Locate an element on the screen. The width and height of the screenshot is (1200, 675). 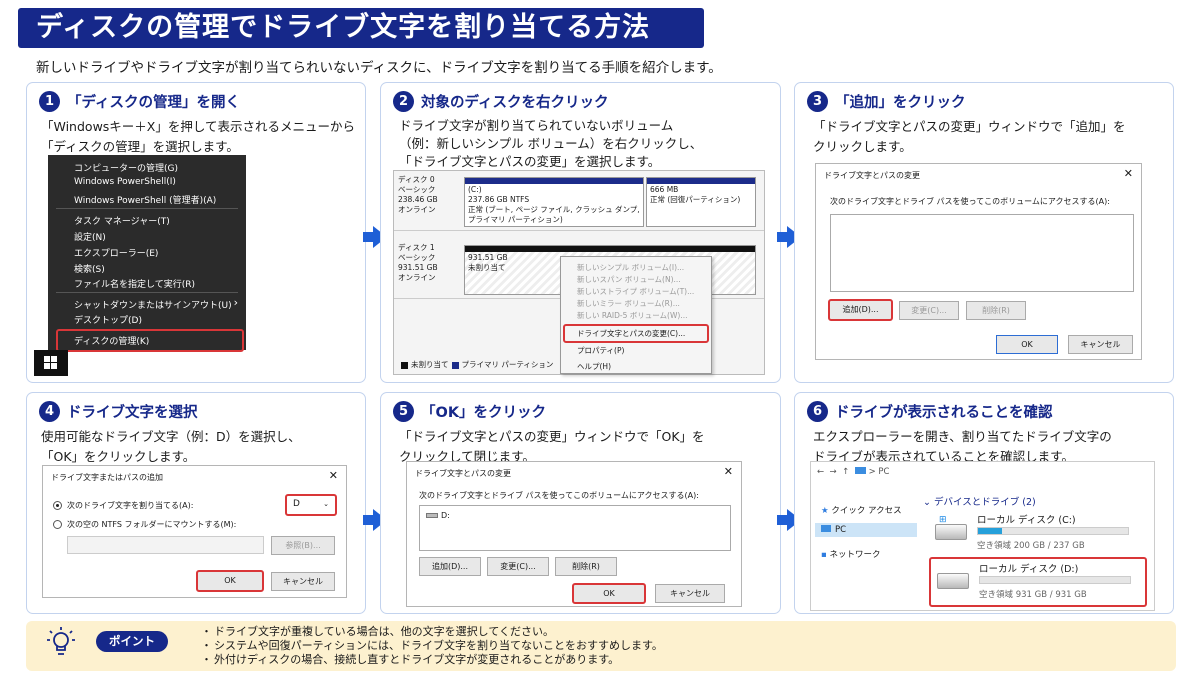
menu-item-search: 検索(S) is located at coordinates (89, 268).